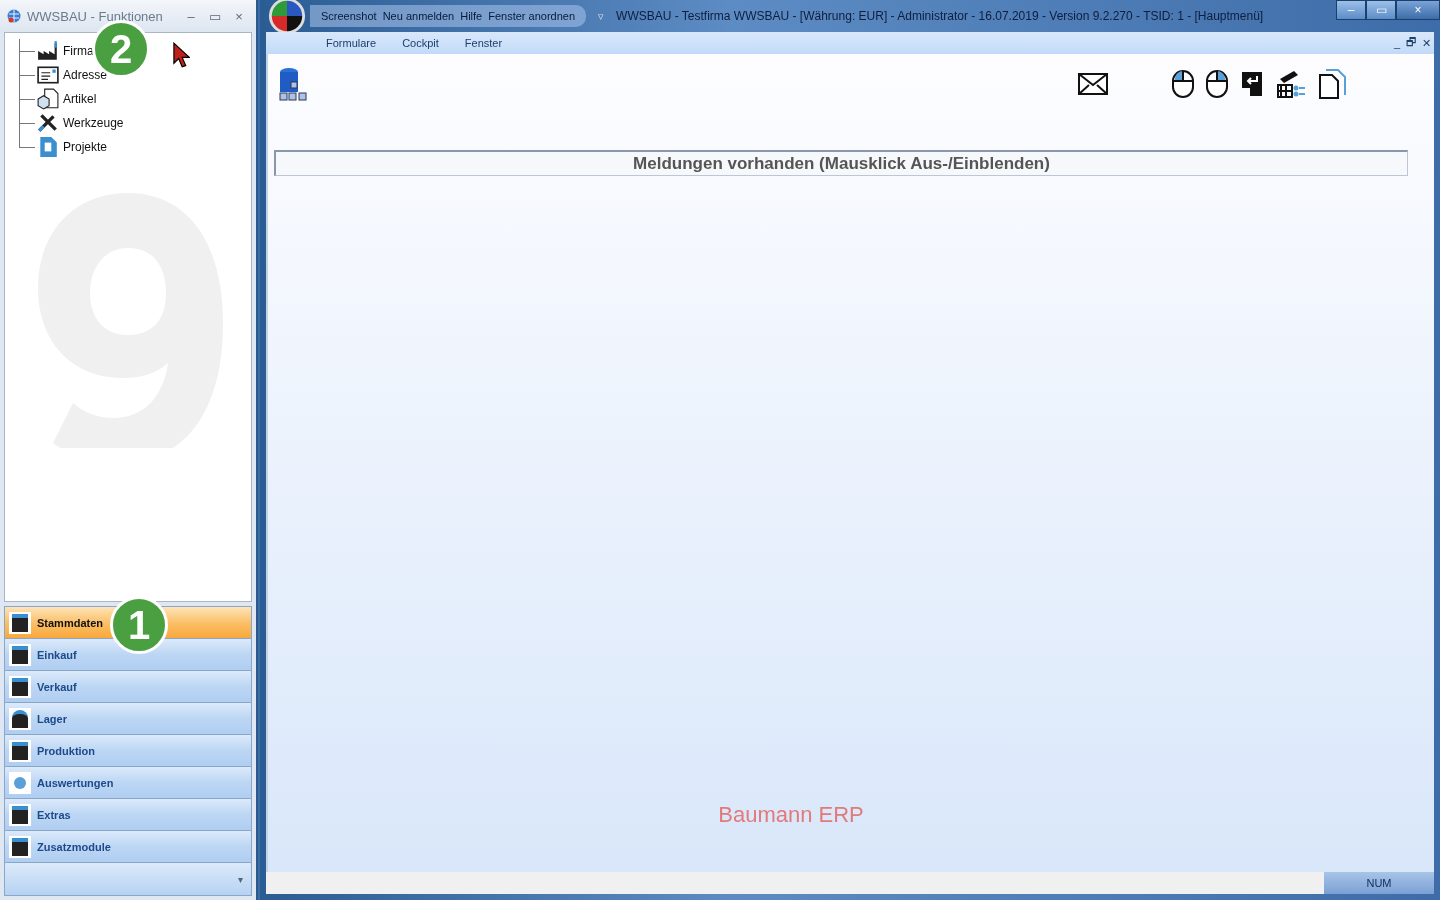 This screenshot has width=1440, height=900. I want to click on window-title: WWSBAU - Testfirma WWSBAU - [Währung: EUR] - Administrator - 16.07.2019 - Version 9.2.270 - TSID: 1 - [Hauptmenü], so click(940, 16).